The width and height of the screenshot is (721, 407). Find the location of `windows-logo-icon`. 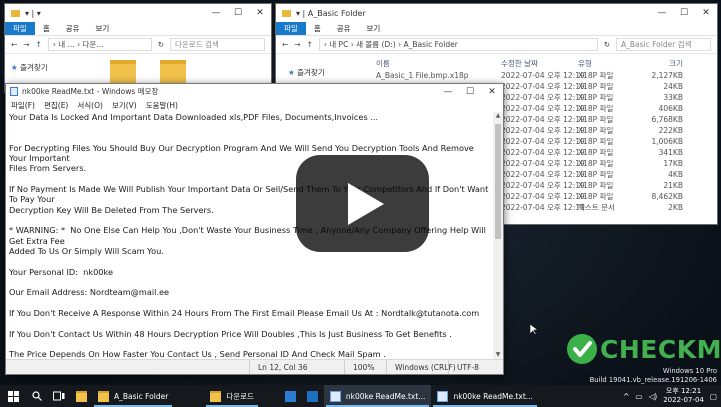

windows-logo-icon is located at coordinates (13, 396).